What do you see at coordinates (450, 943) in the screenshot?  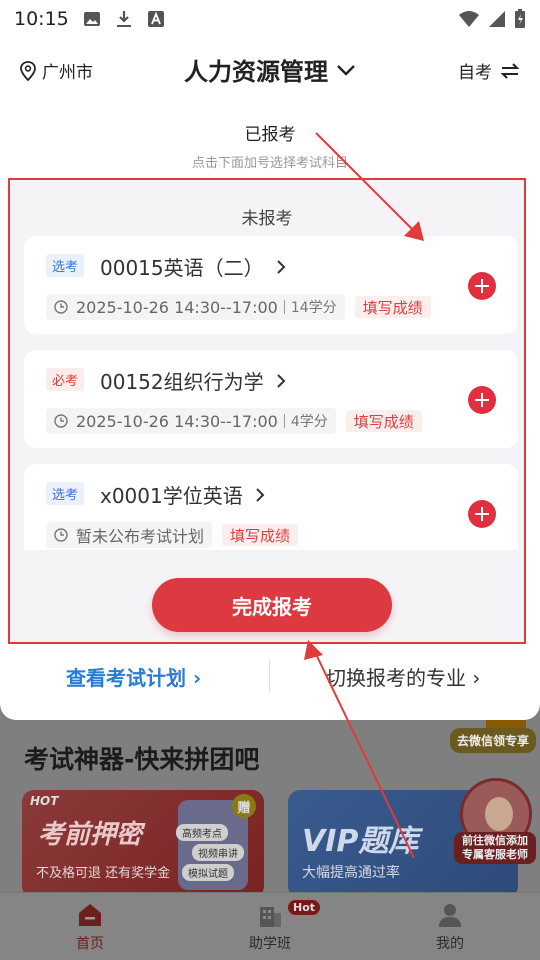 I see `tab-label: 我的` at bounding box center [450, 943].